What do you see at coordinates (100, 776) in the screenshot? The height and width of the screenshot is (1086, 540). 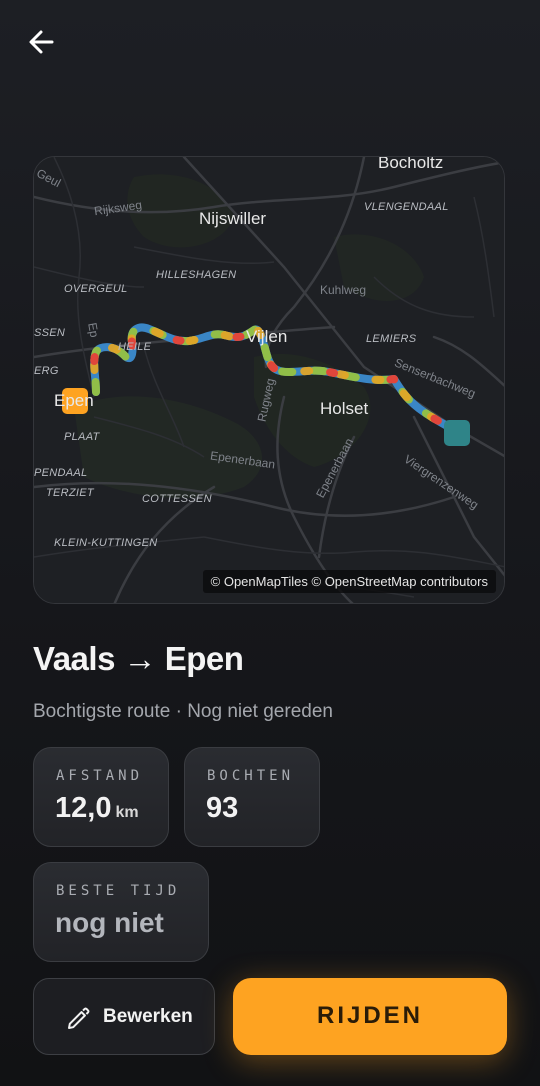 I see `stat-distance-label: AFSTAND` at bounding box center [100, 776].